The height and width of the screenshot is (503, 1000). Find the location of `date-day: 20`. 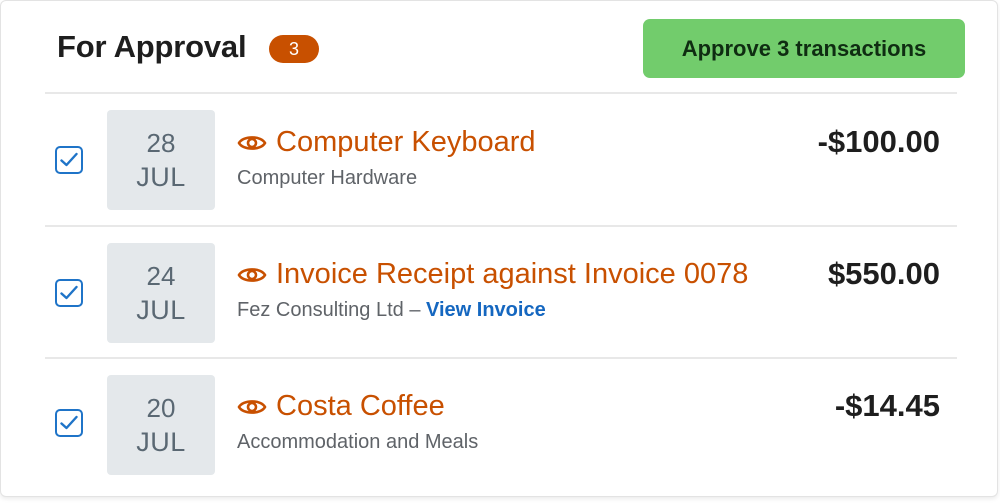

date-day: 20 is located at coordinates (161, 408).